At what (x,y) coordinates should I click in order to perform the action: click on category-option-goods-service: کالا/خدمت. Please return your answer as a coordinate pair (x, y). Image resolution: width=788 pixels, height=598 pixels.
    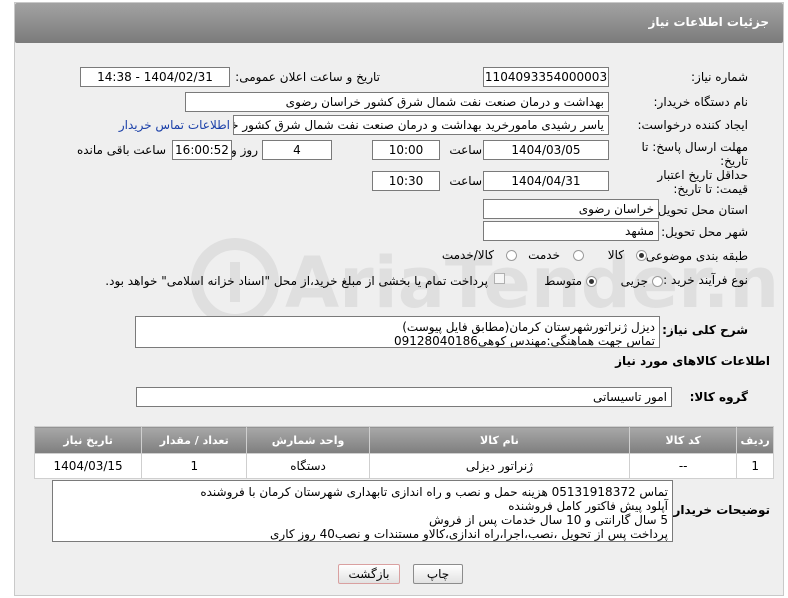
    Looking at the image, I should click on (467, 255).